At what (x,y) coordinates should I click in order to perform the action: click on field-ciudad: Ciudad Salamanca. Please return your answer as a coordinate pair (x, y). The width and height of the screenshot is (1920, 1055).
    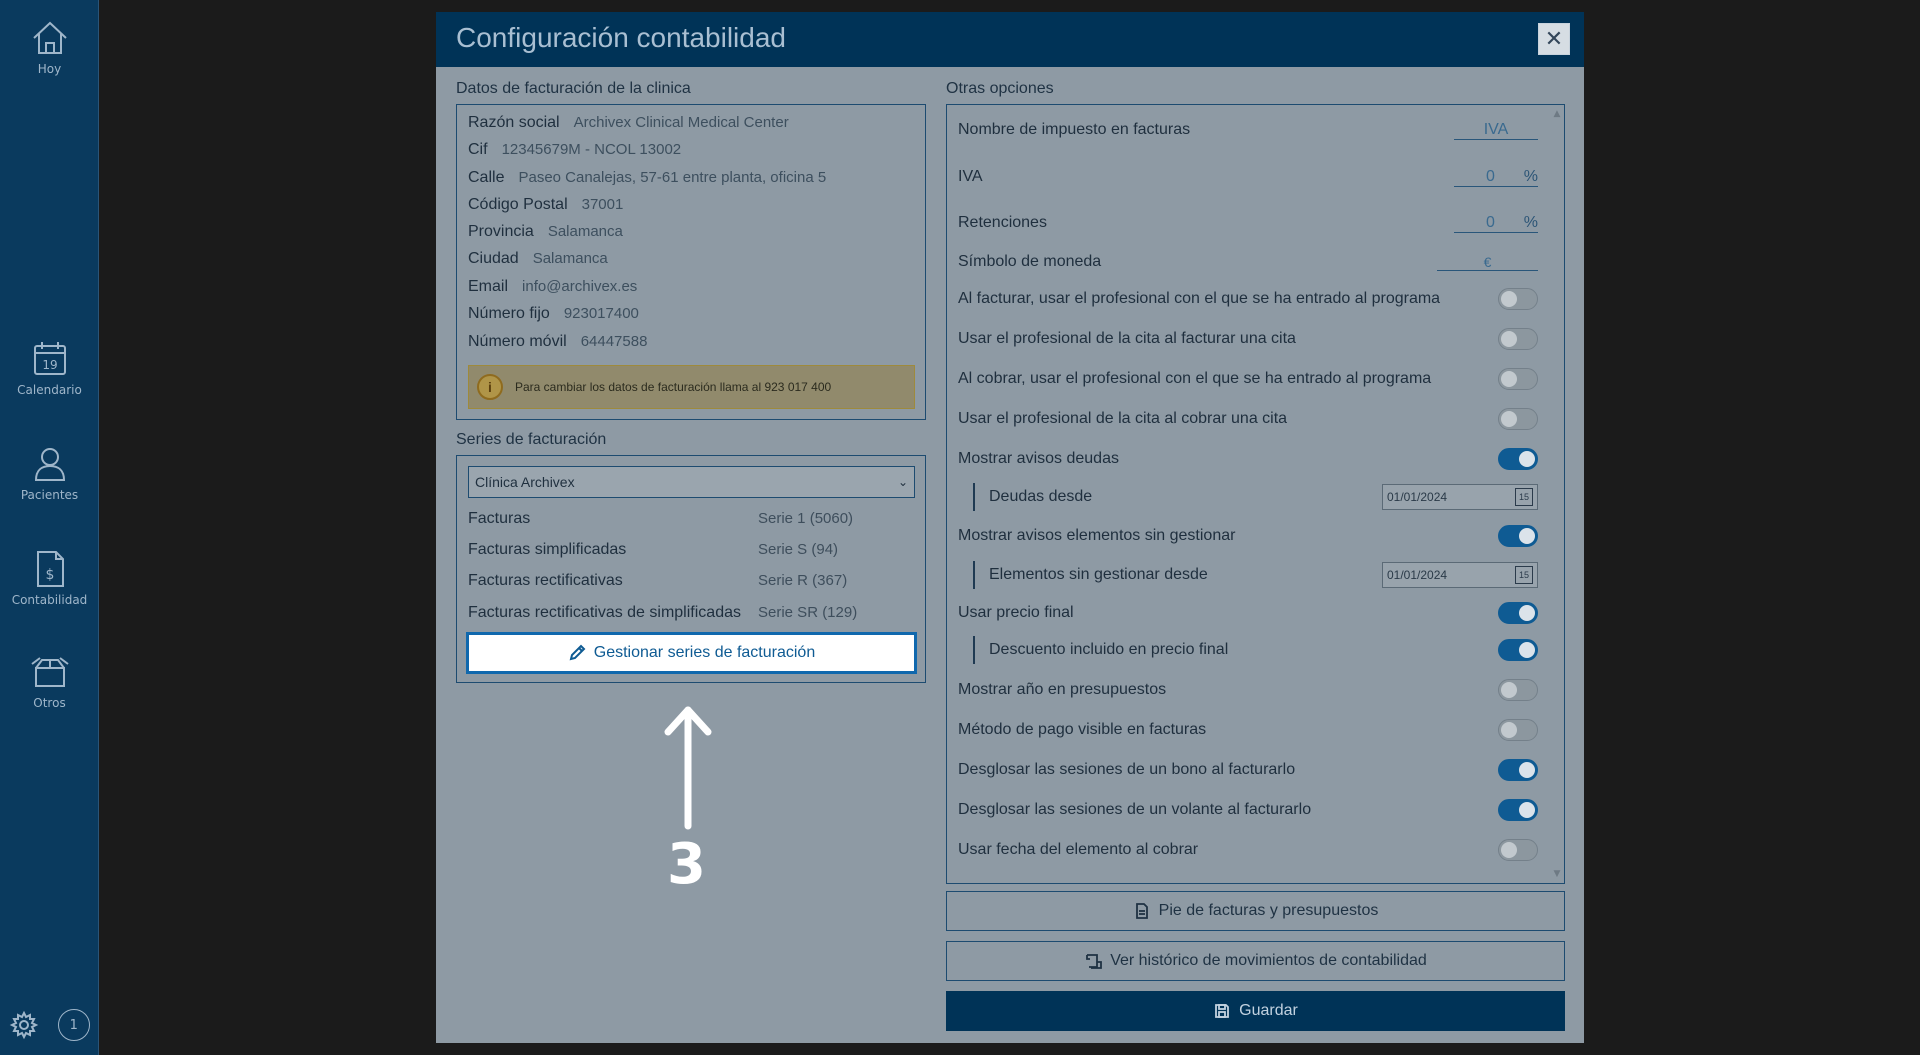
    Looking at the image, I should click on (538, 259).